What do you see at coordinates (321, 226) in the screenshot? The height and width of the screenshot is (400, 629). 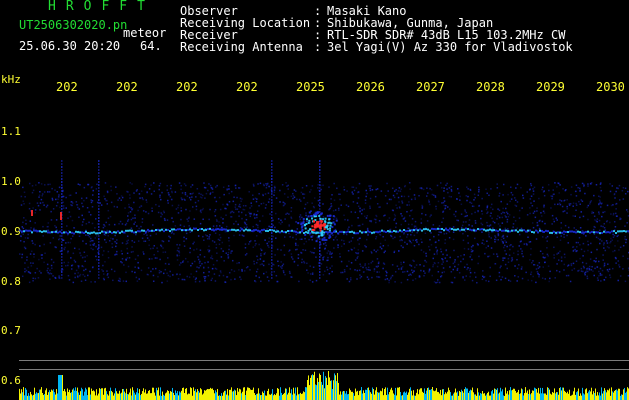 I see `meteor-echo` at bounding box center [321, 226].